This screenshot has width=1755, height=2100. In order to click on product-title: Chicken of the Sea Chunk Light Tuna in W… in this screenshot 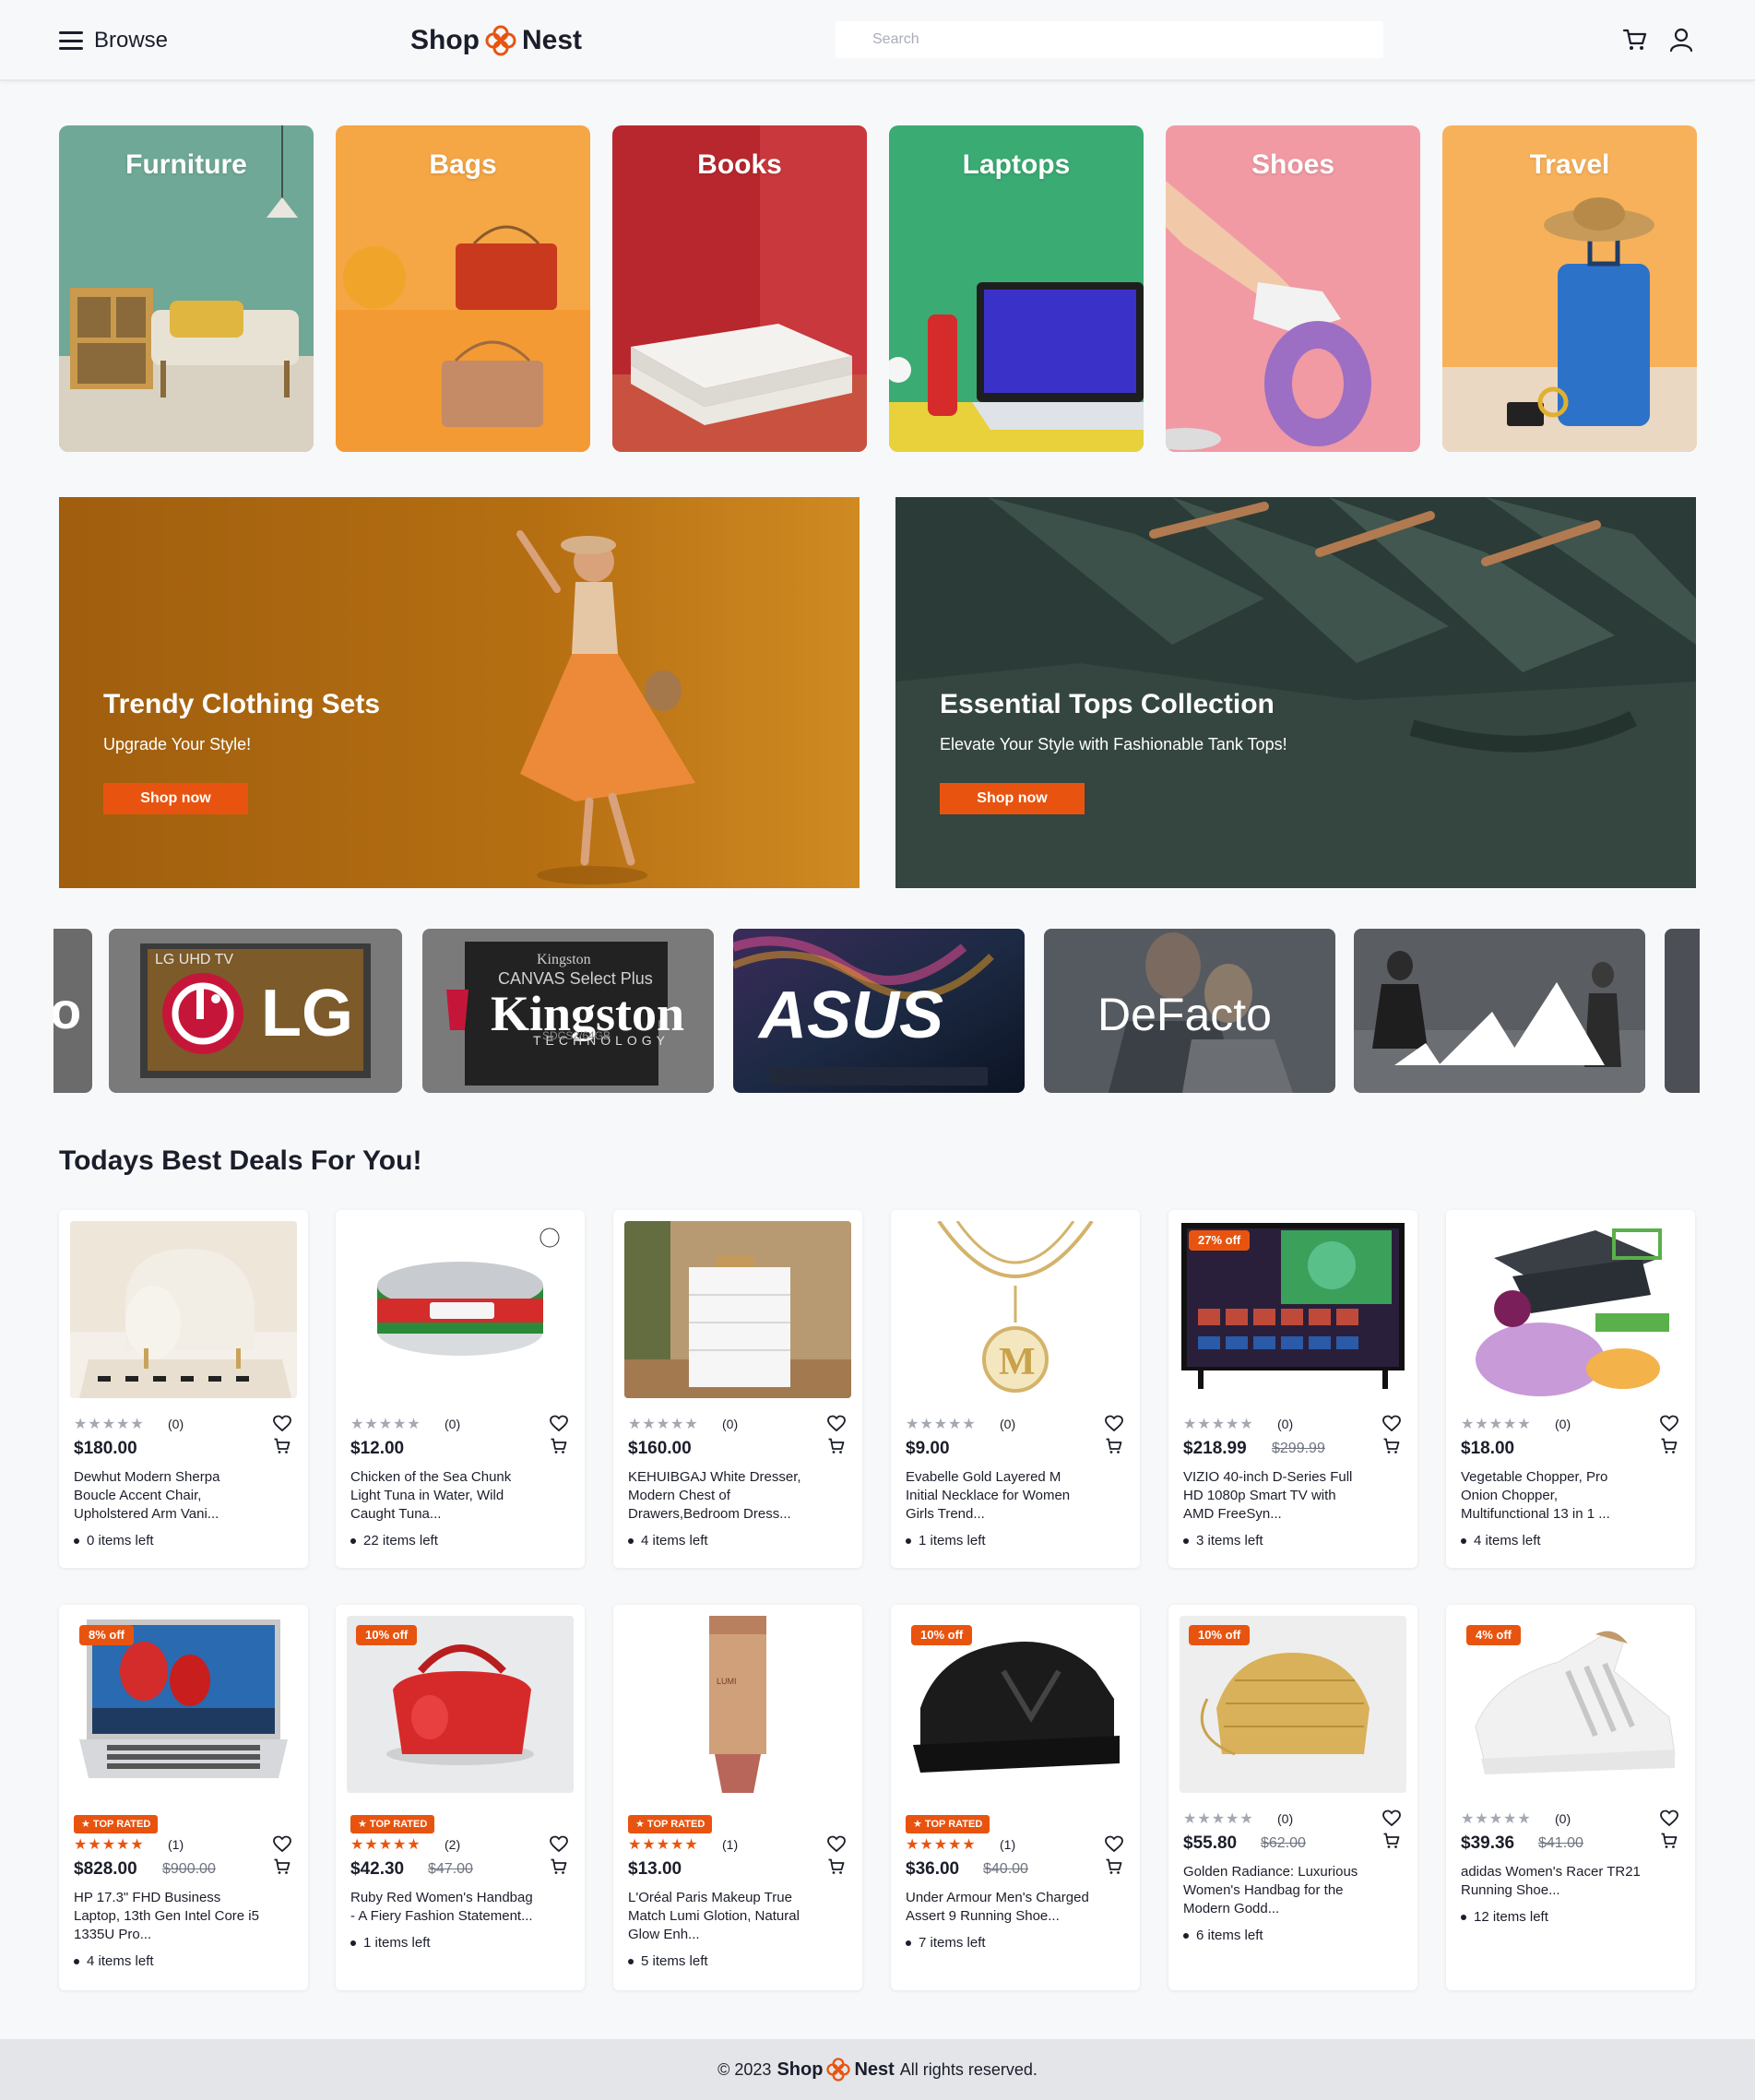, I will do `click(459, 1496)`.